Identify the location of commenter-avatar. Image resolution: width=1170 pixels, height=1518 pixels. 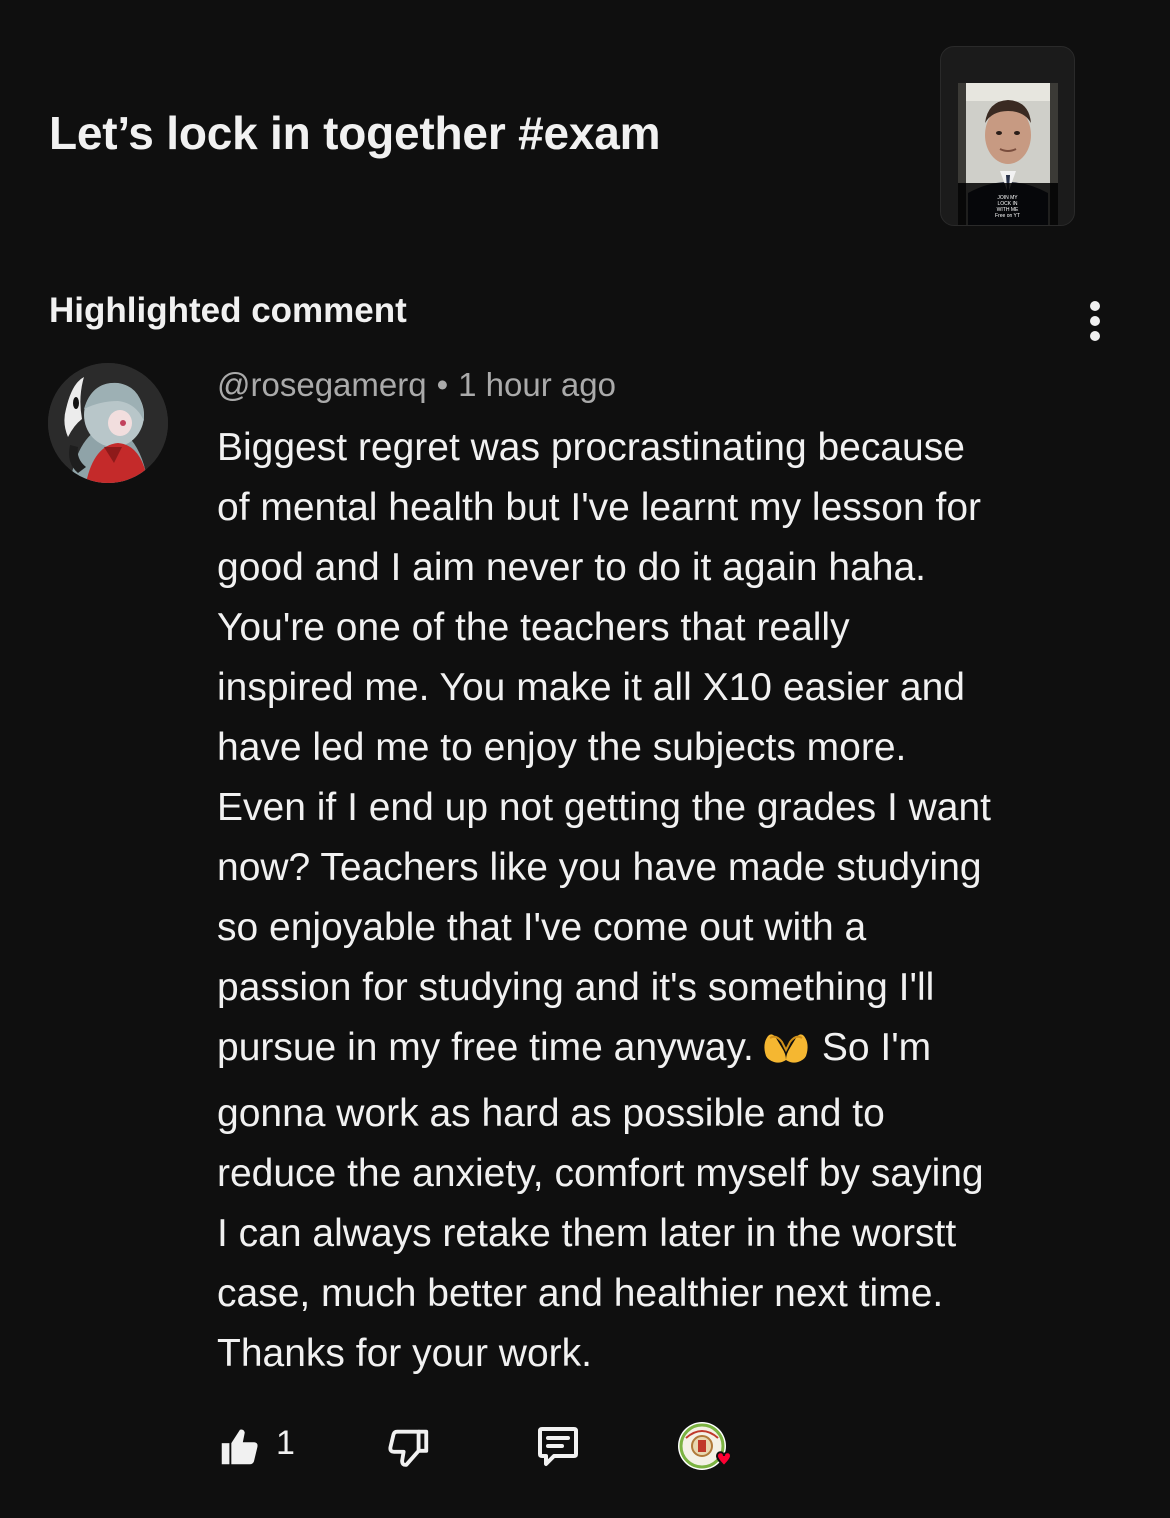
(108, 423).